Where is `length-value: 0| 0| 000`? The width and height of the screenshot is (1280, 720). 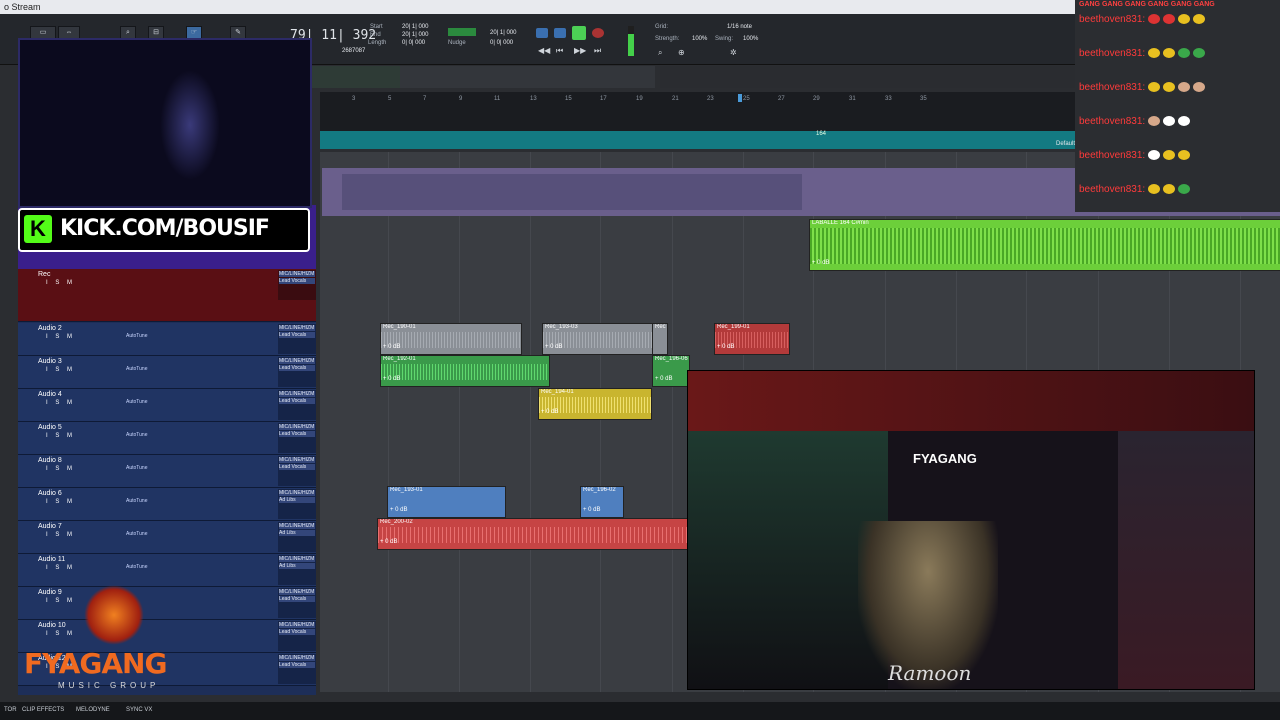 length-value: 0| 0| 000 is located at coordinates (413, 43).